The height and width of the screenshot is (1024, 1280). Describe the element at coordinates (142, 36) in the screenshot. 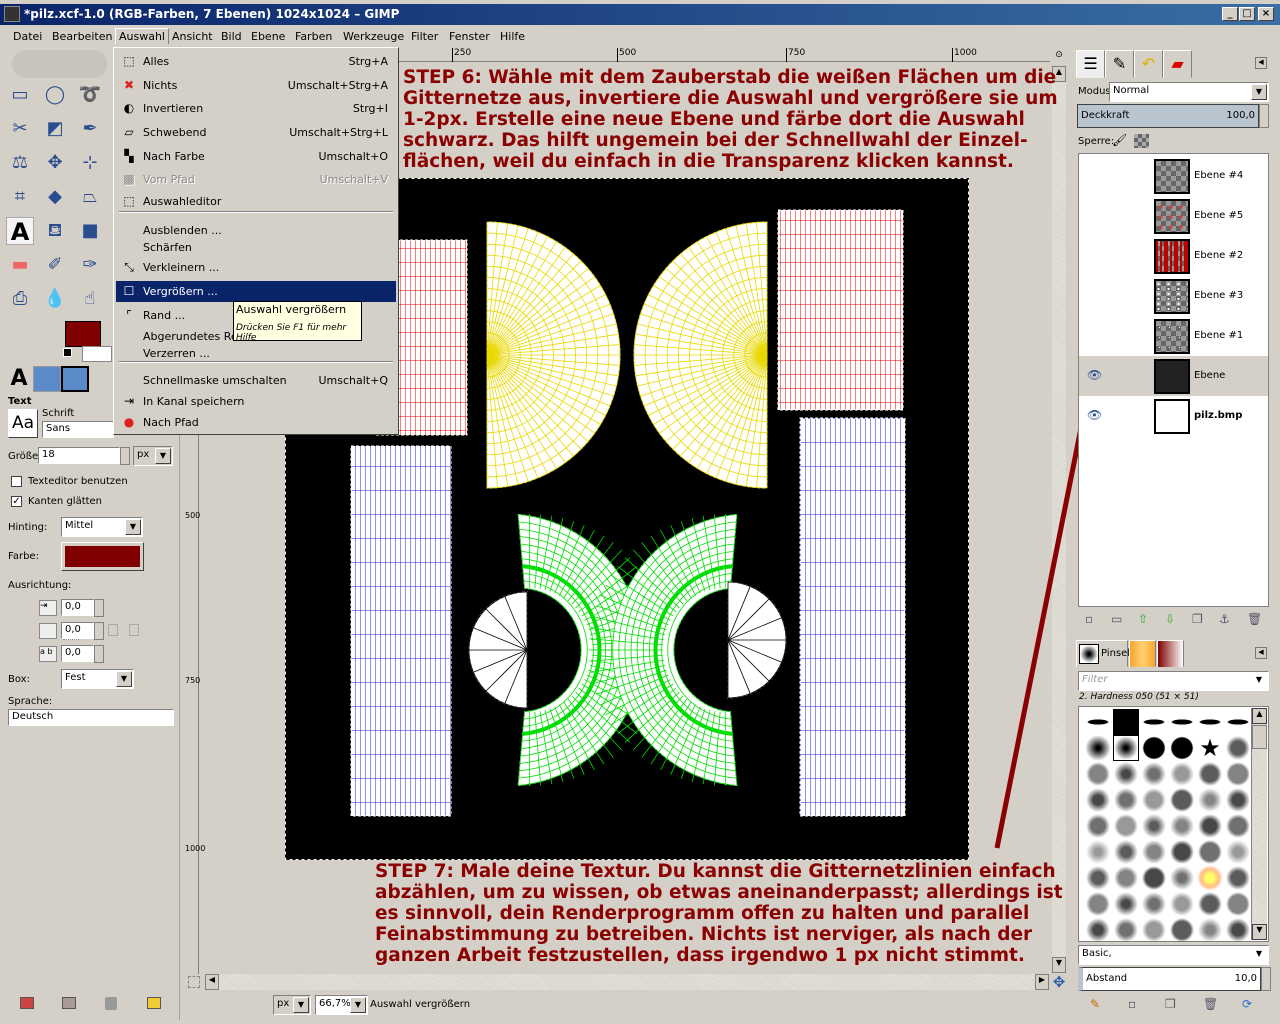

I see `menu-auswahl: Auswahl` at that location.